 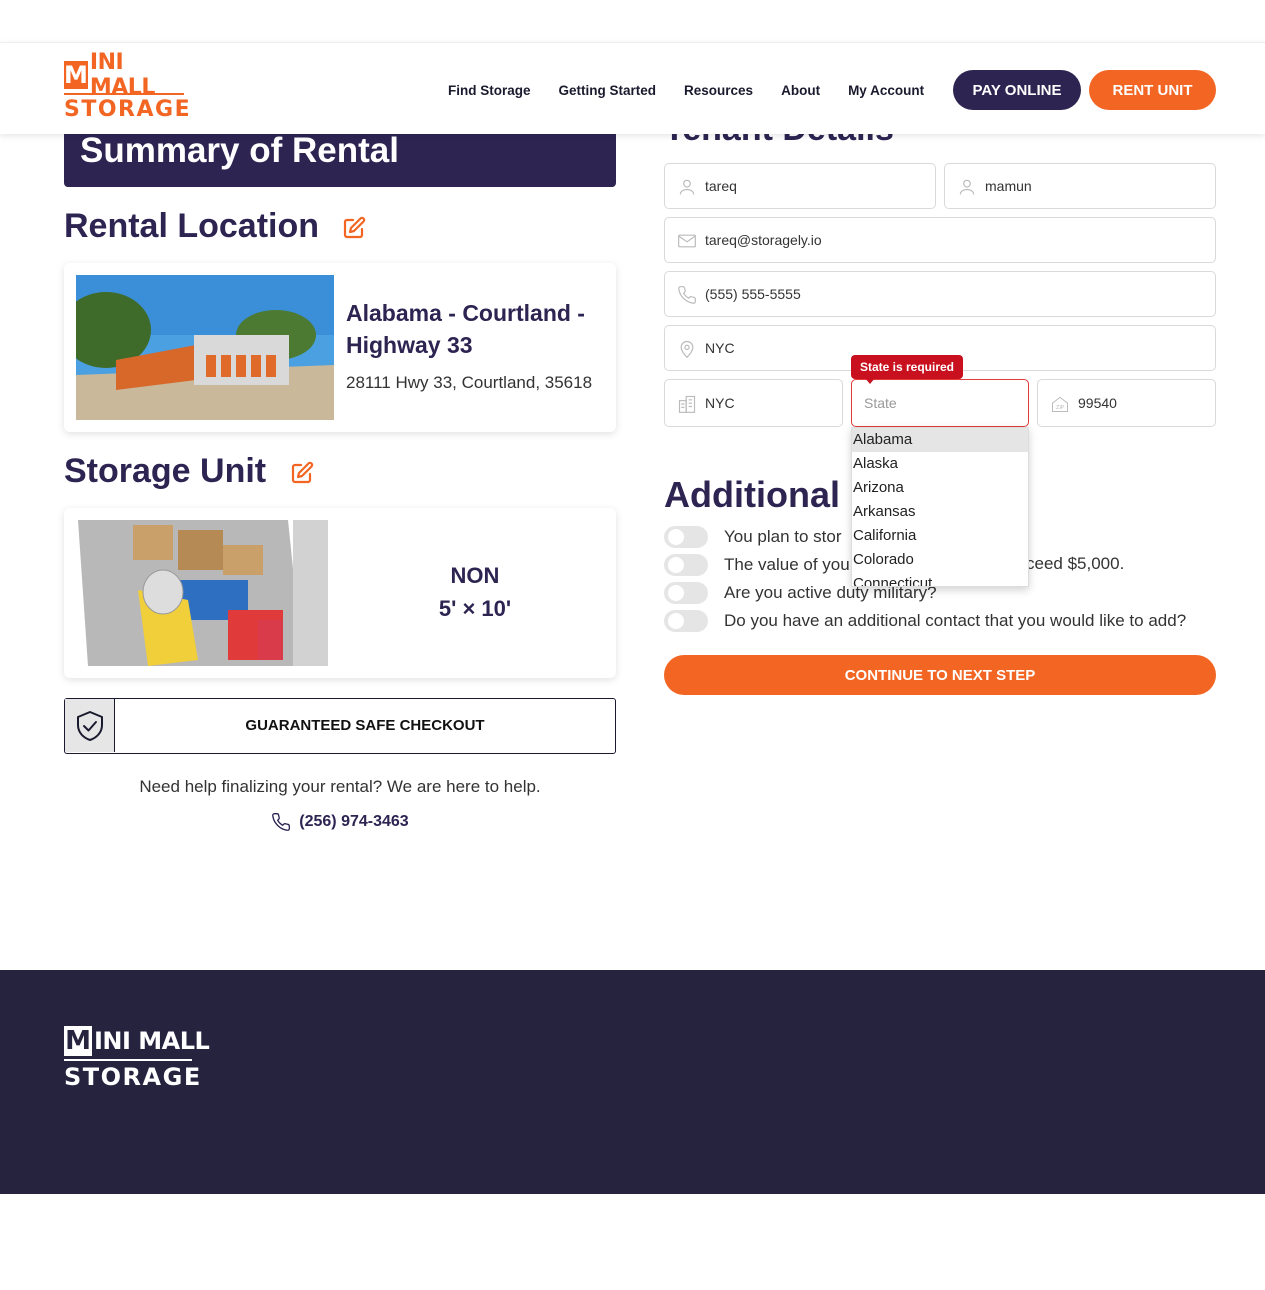 What do you see at coordinates (475, 575) in the screenshot?
I see `unit-type: NON` at bounding box center [475, 575].